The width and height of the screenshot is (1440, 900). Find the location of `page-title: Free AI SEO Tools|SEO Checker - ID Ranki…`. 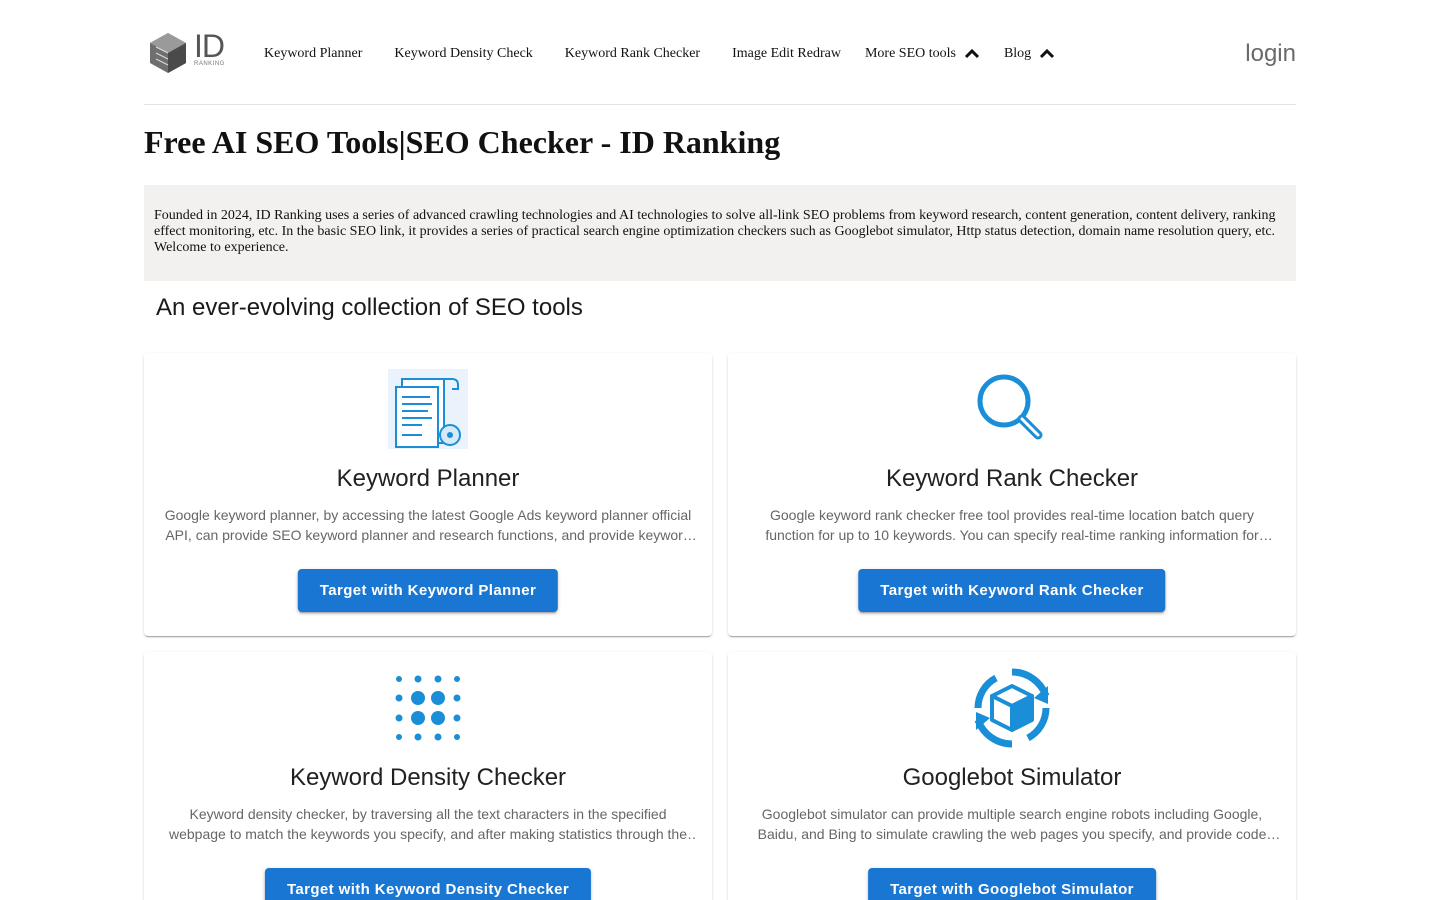

page-title: Free AI SEO Tools|SEO Checker - ID Ranki… is located at coordinates (462, 142).